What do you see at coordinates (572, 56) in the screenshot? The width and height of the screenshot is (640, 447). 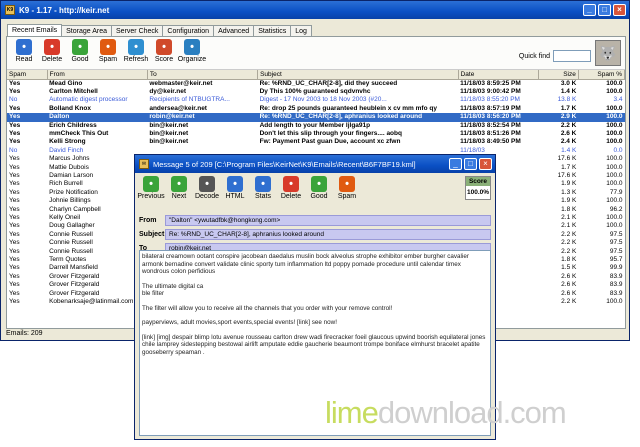 I see `quick-find-input` at bounding box center [572, 56].